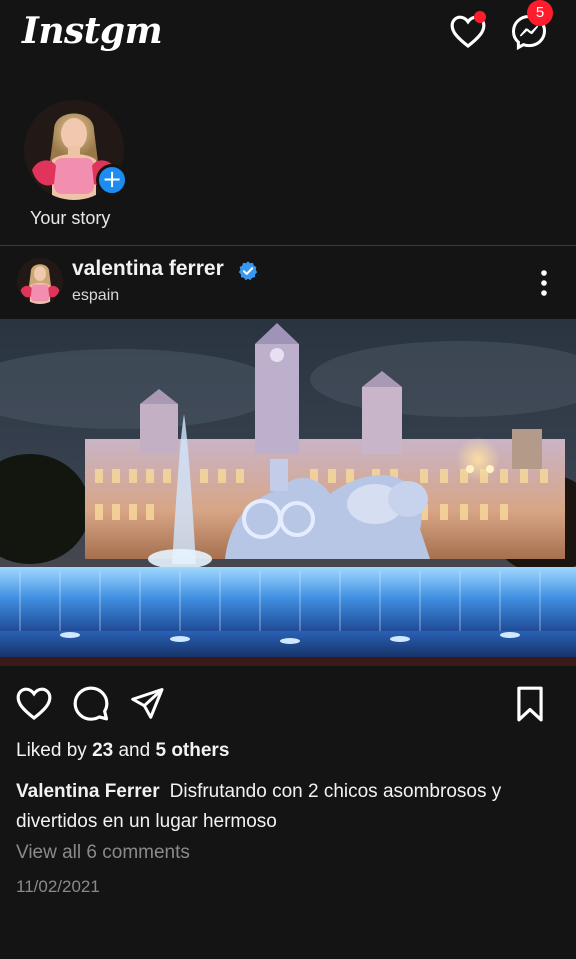 Image resolution: width=576 pixels, height=959 pixels. I want to click on caption-username: Valentina Ferrer, so click(88, 791).